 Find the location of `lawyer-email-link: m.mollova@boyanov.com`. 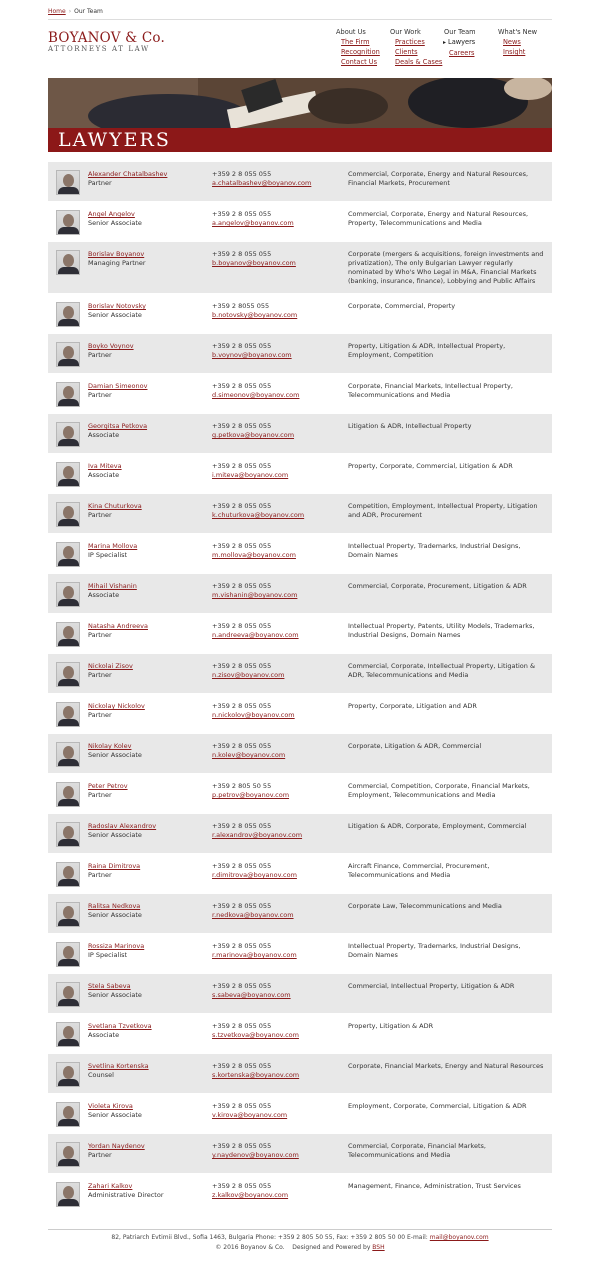

lawyer-email-link: m.mollova@boyanov.com is located at coordinates (254, 555).